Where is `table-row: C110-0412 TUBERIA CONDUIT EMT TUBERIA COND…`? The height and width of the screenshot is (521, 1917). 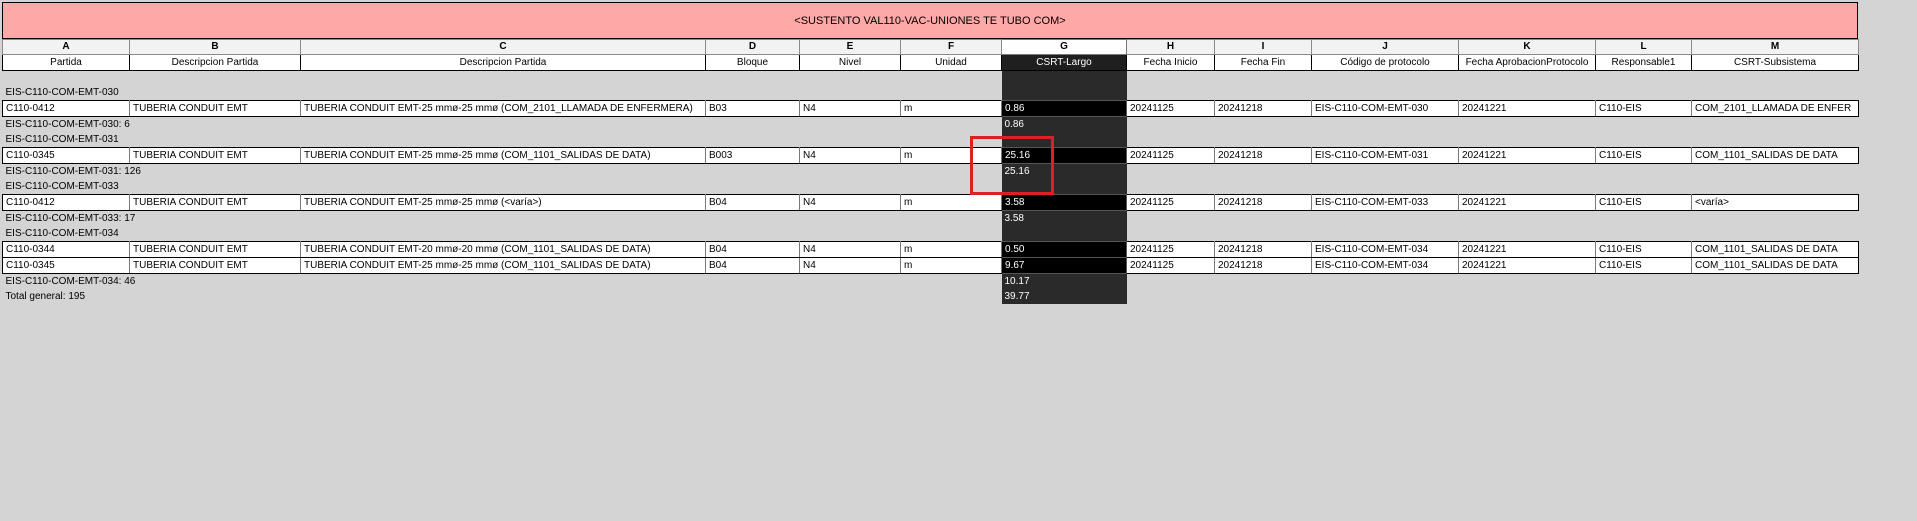
table-row: C110-0412 TUBERIA CONDUIT EMT TUBERIA COND… is located at coordinates (930, 108).